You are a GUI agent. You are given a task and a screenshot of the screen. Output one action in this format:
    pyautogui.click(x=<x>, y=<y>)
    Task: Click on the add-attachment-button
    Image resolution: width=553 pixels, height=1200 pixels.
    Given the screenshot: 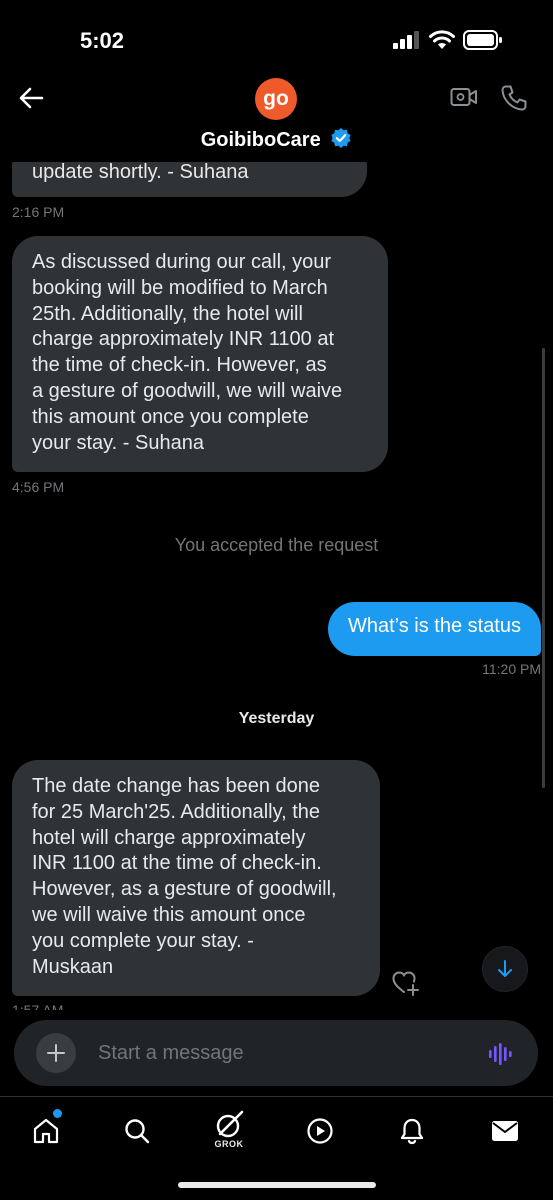 What is the action you would take?
    pyautogui.click(x=56, y=1053)
    